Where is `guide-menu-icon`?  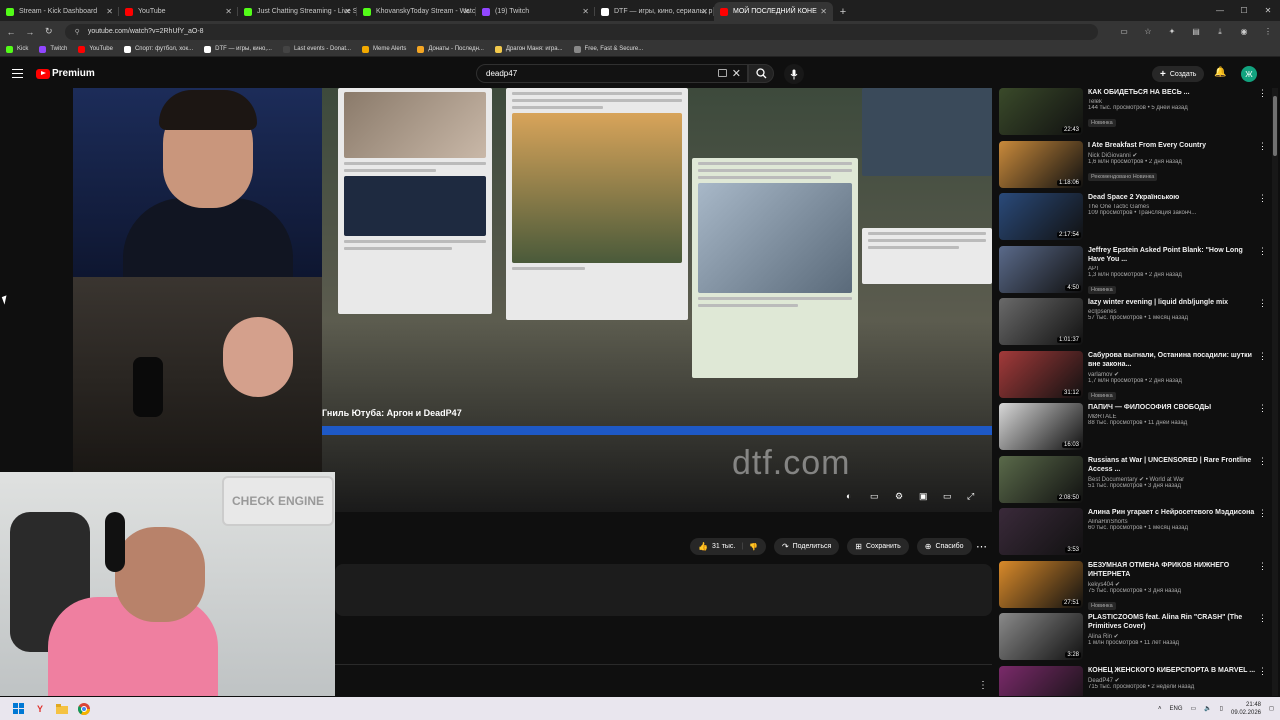
guide-menu-icon is located at coordinates (17, 73).